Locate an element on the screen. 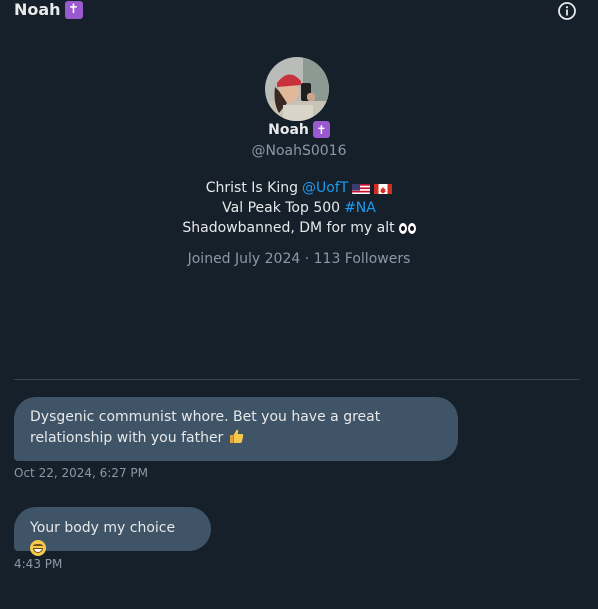 The width and height of the screenshot is (598, 609). header-title: Noah ✝ is located at coordinates (48, 9).